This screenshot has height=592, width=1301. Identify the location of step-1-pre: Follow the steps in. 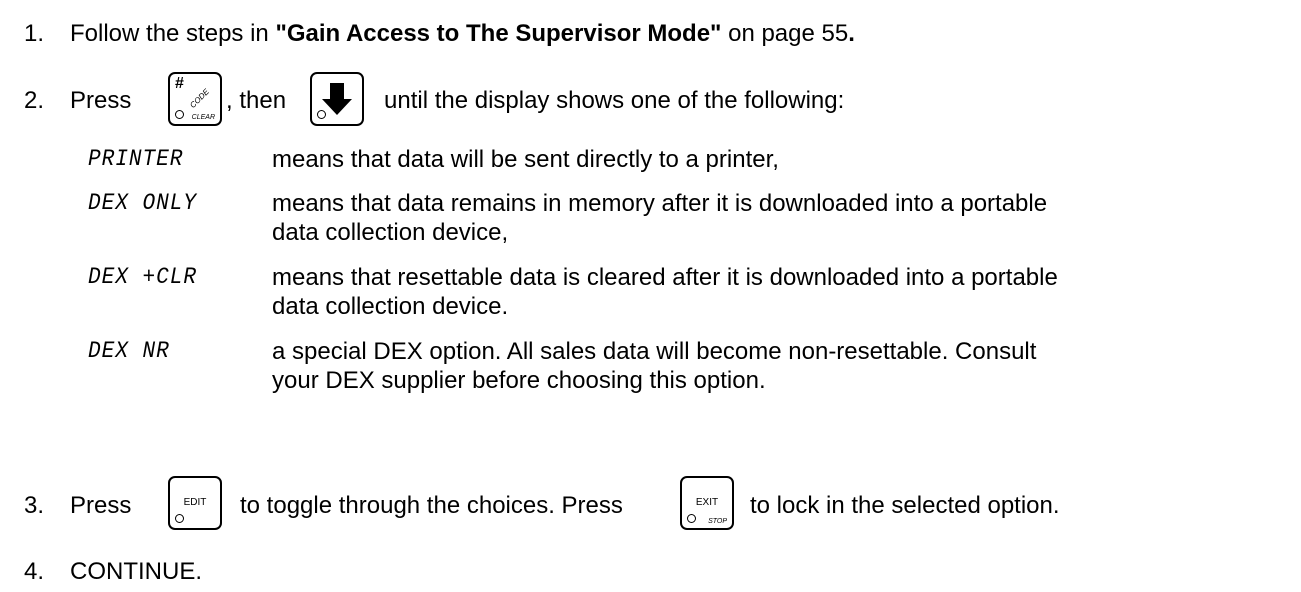
(173, 33).